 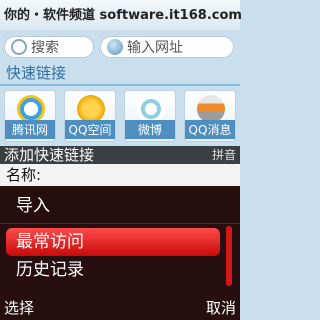 I want to click on search-row: 搜索 输入网址, so click(x=120, y=45).